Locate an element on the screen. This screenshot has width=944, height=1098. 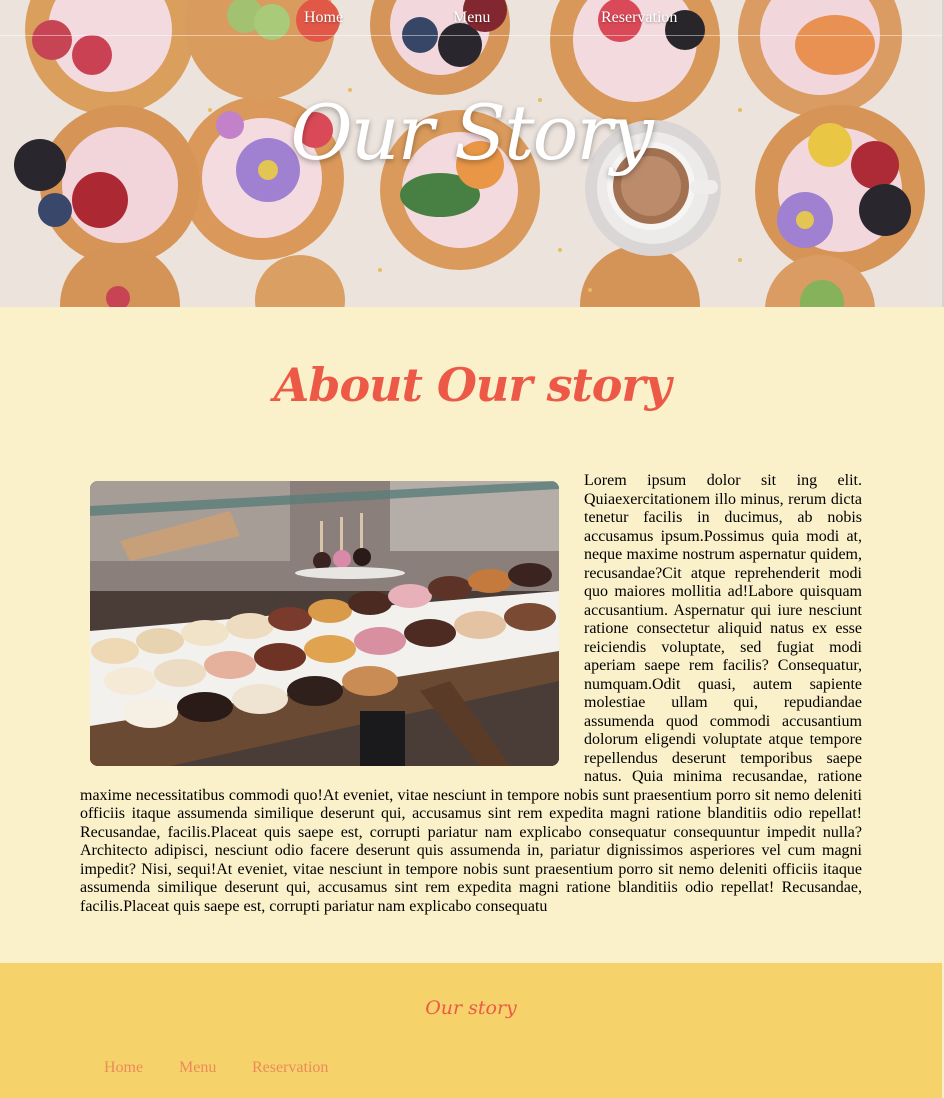
footer: Our story Home Menu Reservation is located at coordinates (471, 1030).